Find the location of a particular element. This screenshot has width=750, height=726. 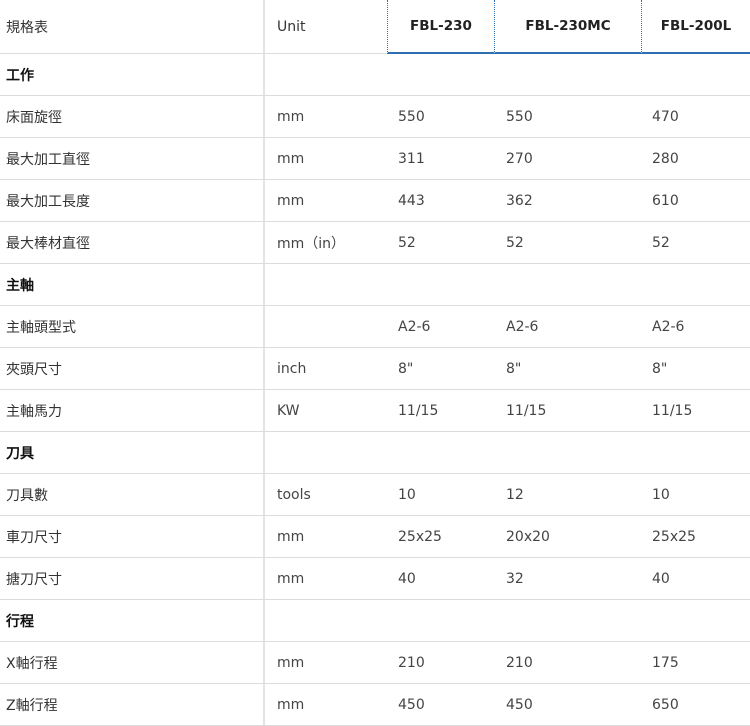

table-row: 主軸馬力 KW 11/15 11/15 11/15 is located at coordinates (375, 411).